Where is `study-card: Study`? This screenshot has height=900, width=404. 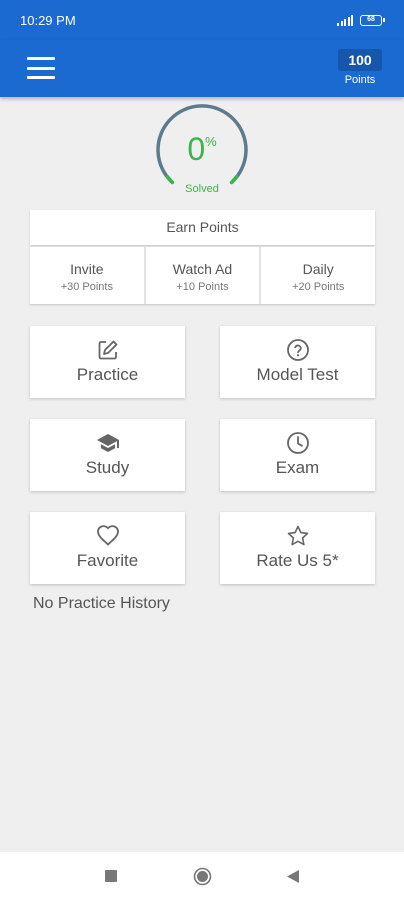
study-card: Study is located at coordinates (107, 455).